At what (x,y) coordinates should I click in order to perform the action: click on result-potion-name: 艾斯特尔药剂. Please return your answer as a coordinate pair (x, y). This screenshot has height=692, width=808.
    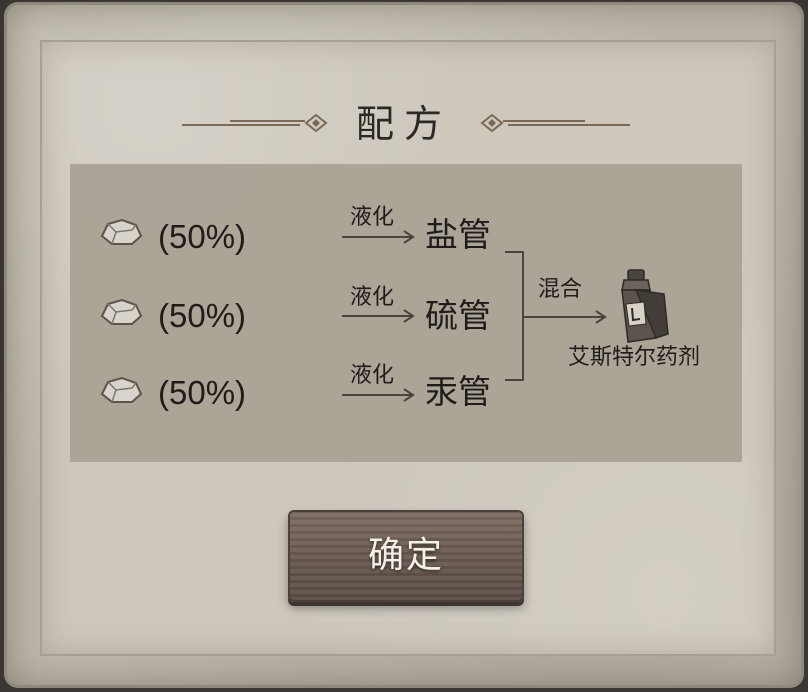
    Looking at the image, I should click on (634, 357).